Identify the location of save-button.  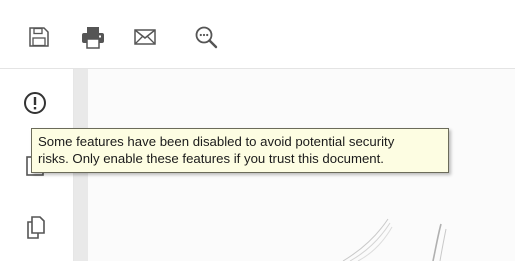
(39, 37).